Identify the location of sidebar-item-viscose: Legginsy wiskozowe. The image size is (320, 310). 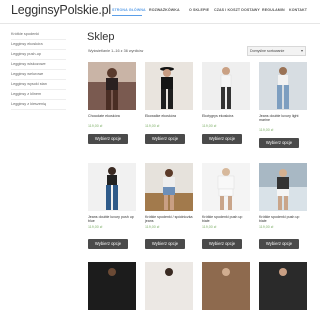
(38, 65).